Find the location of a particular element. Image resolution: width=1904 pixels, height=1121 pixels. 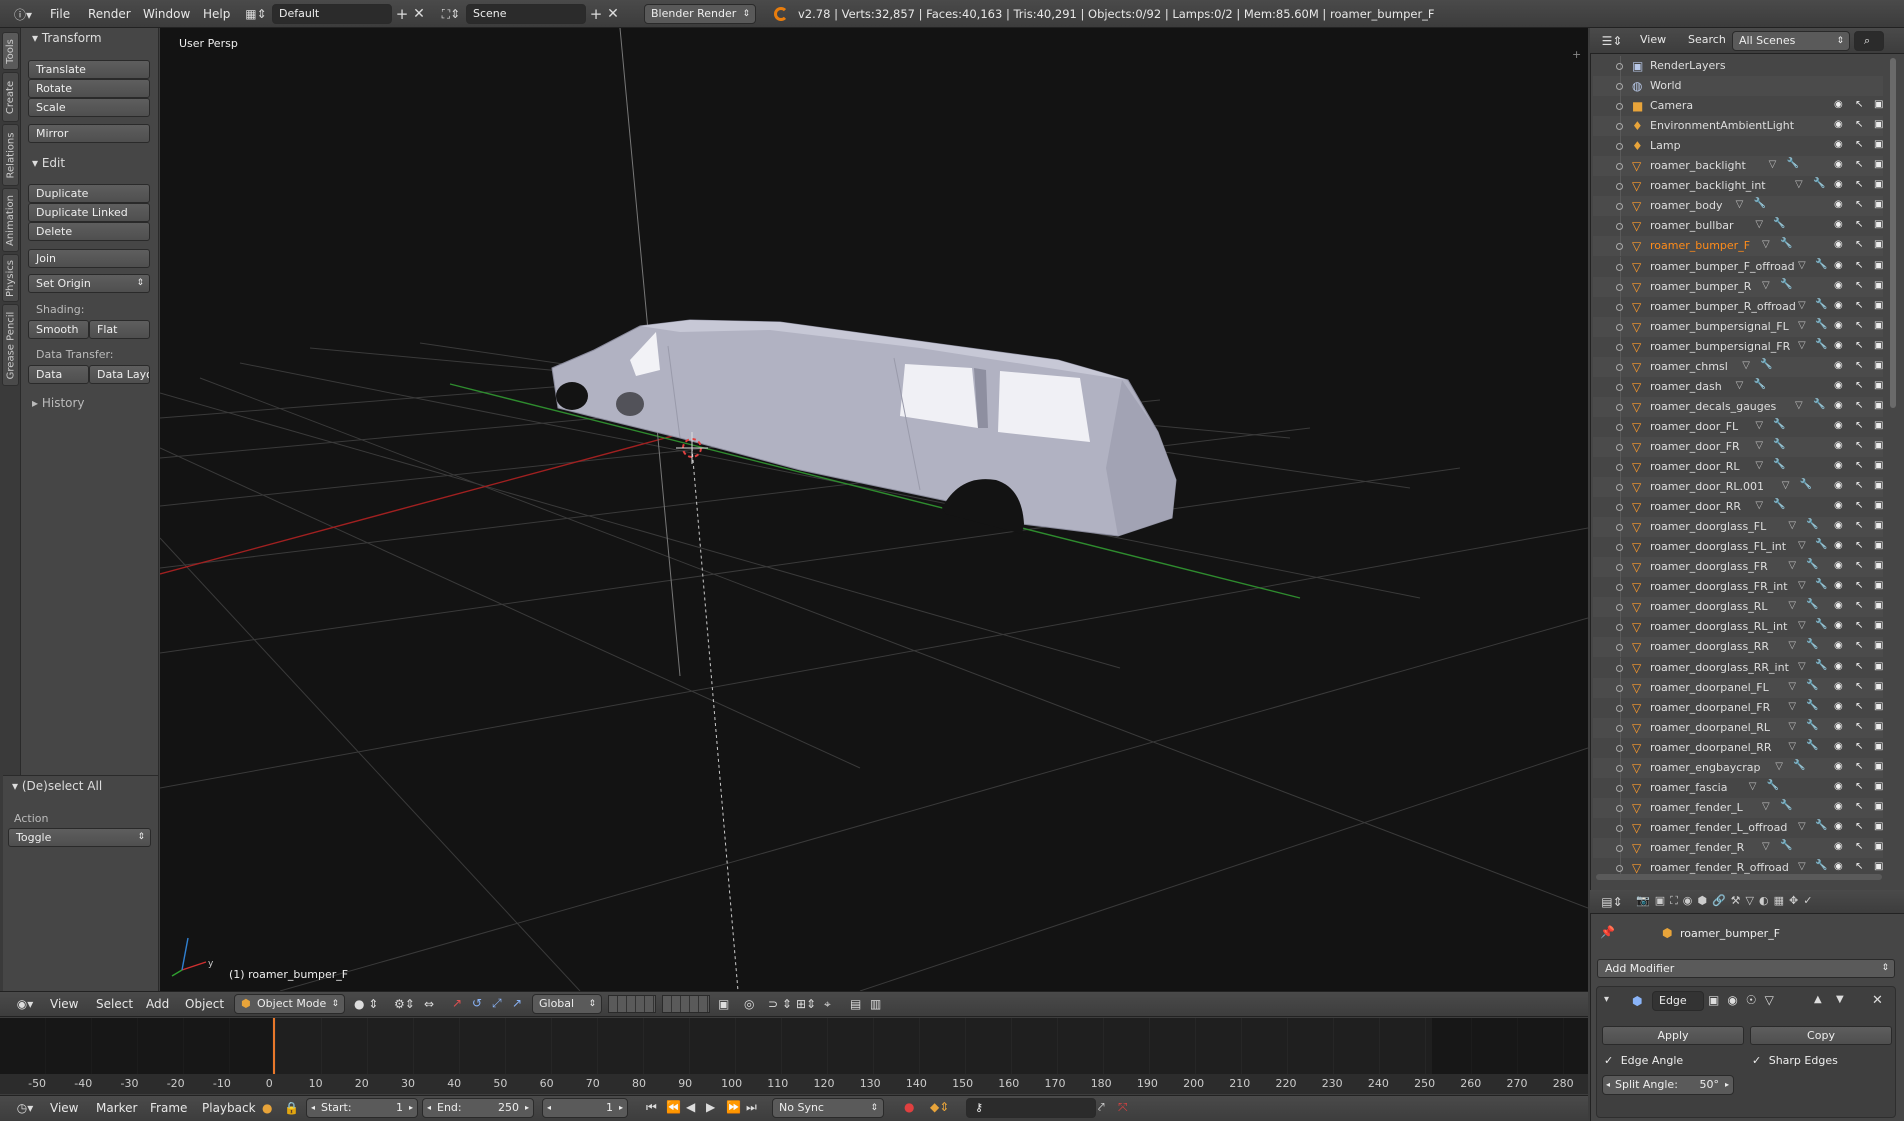

add-modifier-select: Add Modifier ⇕ is located at coordinates (1746, 968).